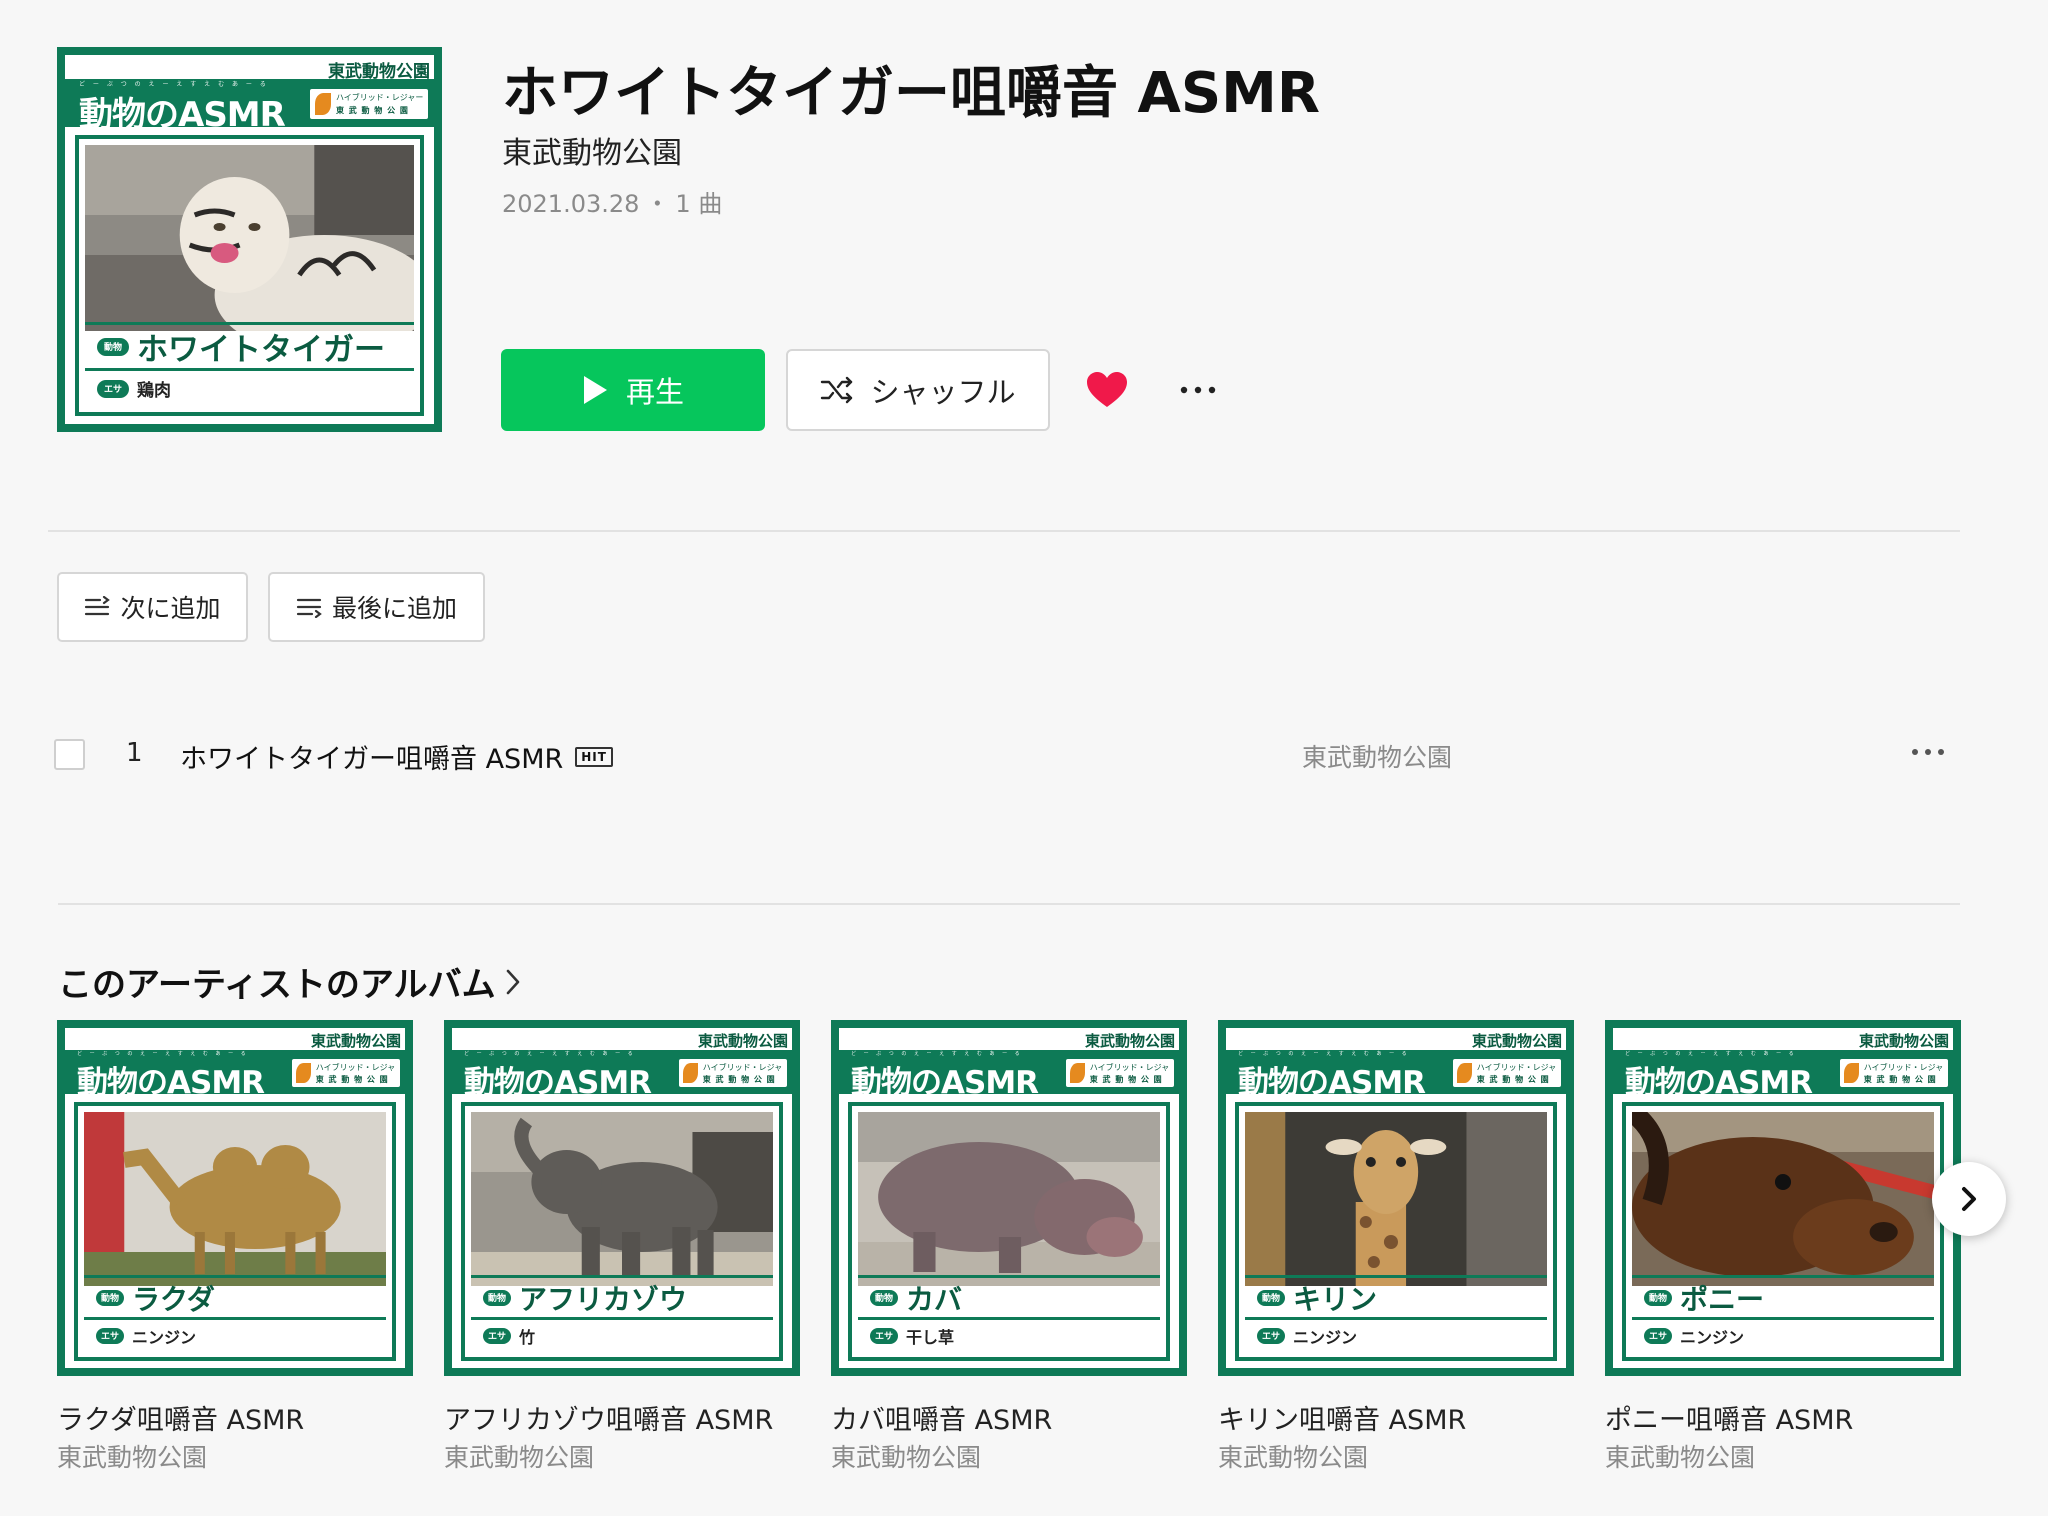 The image size is (2048, 1516). I want to click on cover-photo-elephant, so click(622, 1199).